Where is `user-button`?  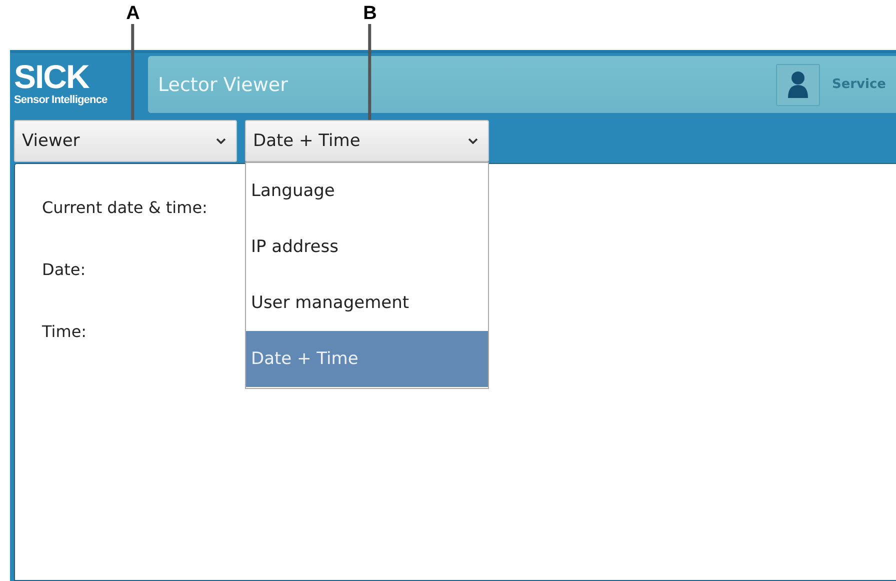 user-button is located at coordinates (798, 85).